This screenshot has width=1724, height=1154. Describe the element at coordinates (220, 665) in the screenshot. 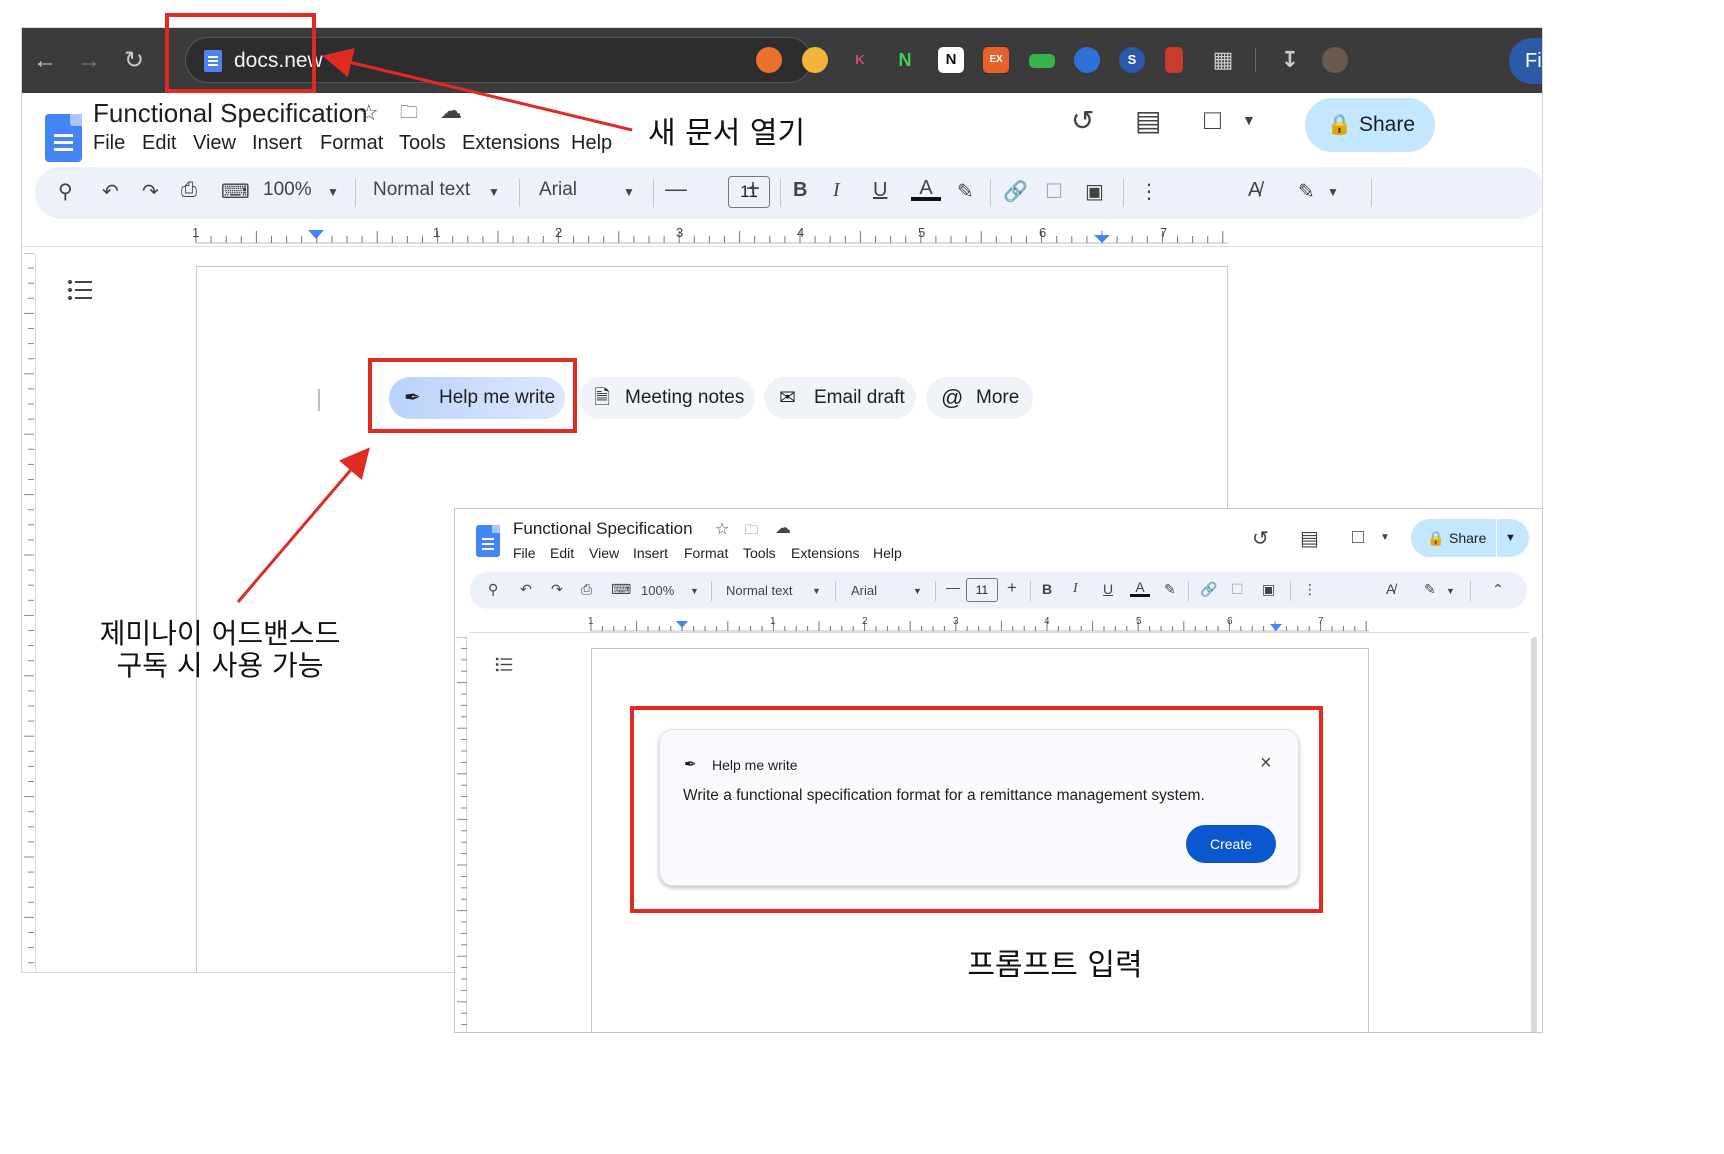

I see `annotation-gemini-line2: 구독 시 사용 가능` at that location.